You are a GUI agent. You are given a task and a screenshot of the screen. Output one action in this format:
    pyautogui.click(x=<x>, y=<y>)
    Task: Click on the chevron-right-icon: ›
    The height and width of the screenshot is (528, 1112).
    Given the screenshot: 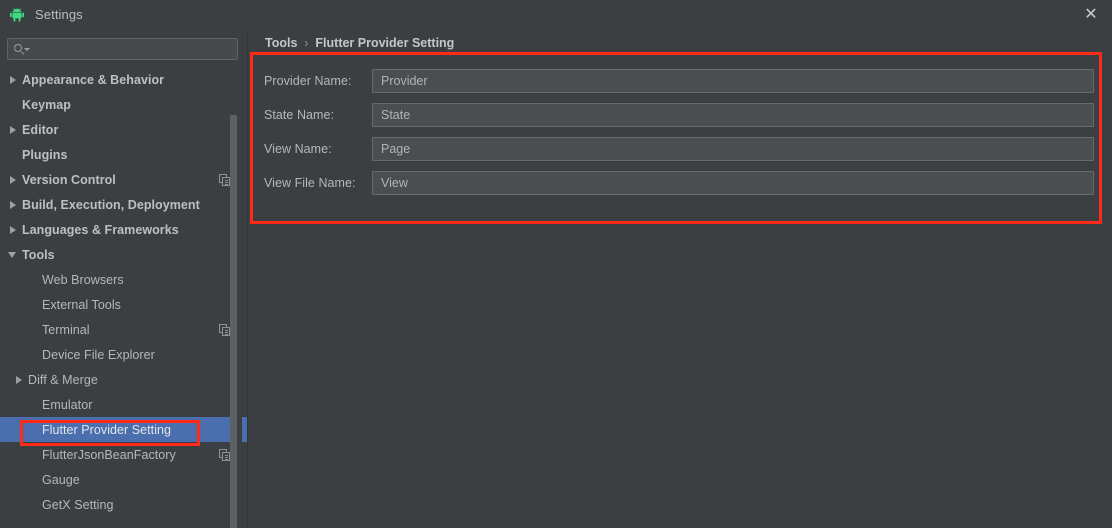 What is the action you would take?
    pyautogui.click(x=306, y=43)
    